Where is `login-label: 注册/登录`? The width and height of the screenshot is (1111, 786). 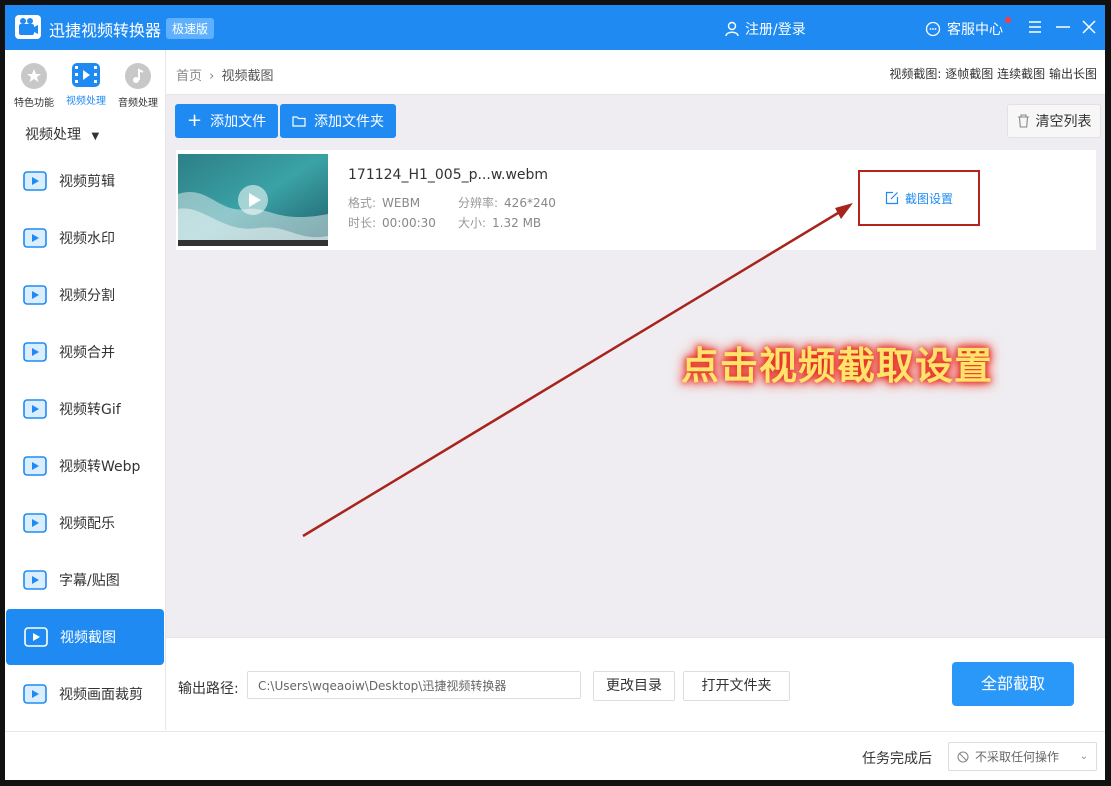 login-label: 注册/登录 is located at coordinates (775, 30).